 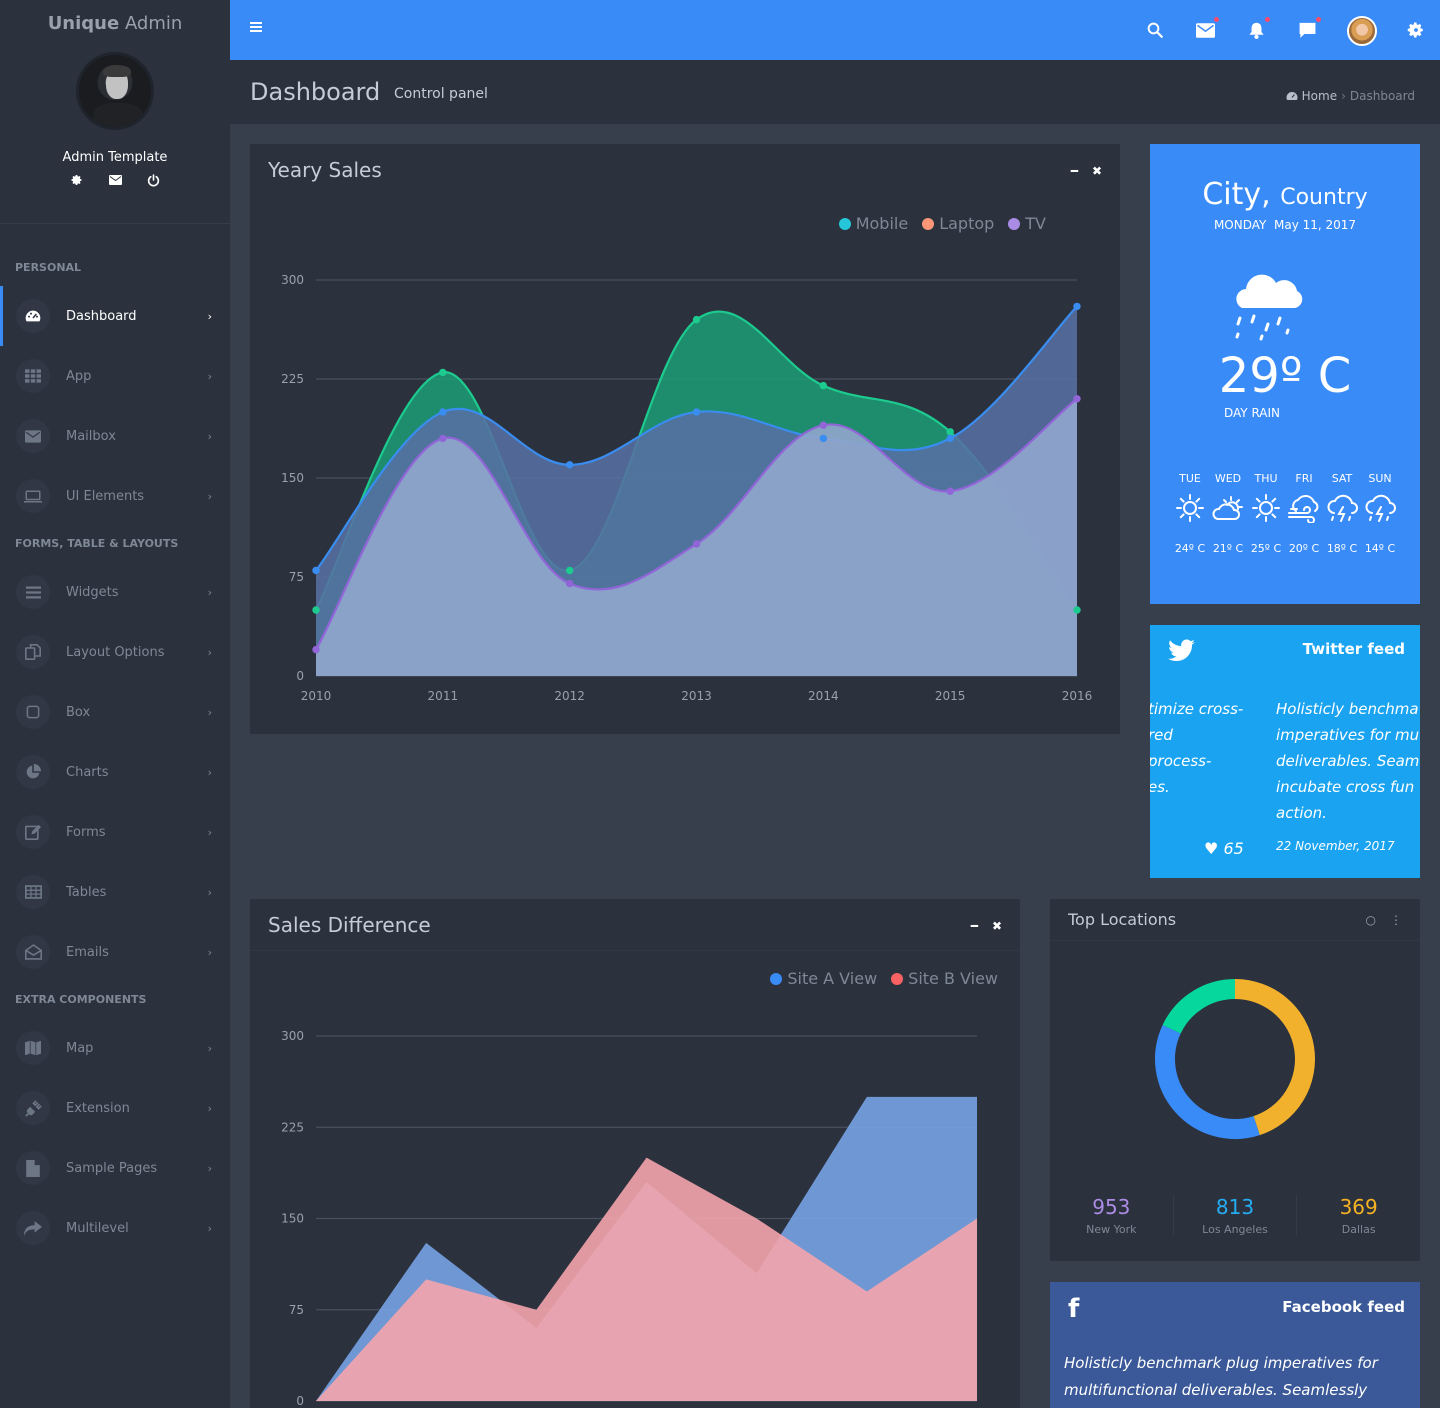 What do you see at coordinates (115, 832) in the screenshot?
I see `sidebar-item-forms: Forms ›` at bounding box center [115, 832].